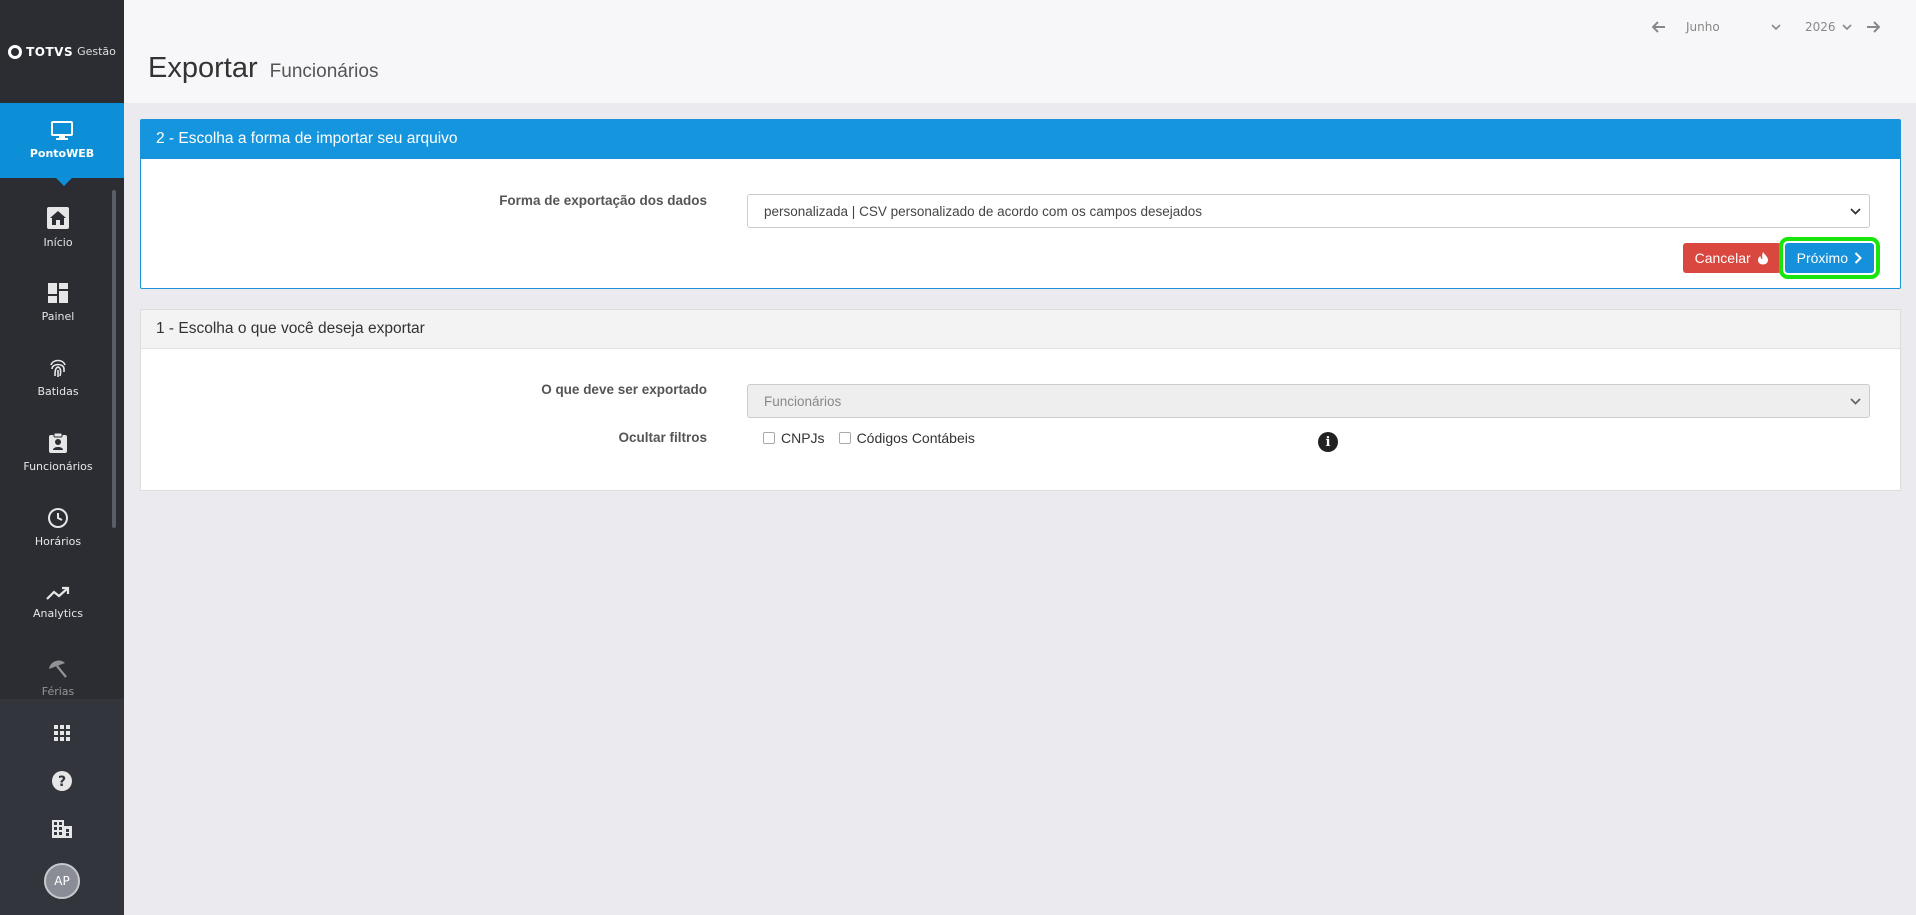 This screenshot has width=1916, height=915. Describe the element at coordinates (58, 377) in the screenshot. I see `sidebar-item-batidas: Batidas` at that location.